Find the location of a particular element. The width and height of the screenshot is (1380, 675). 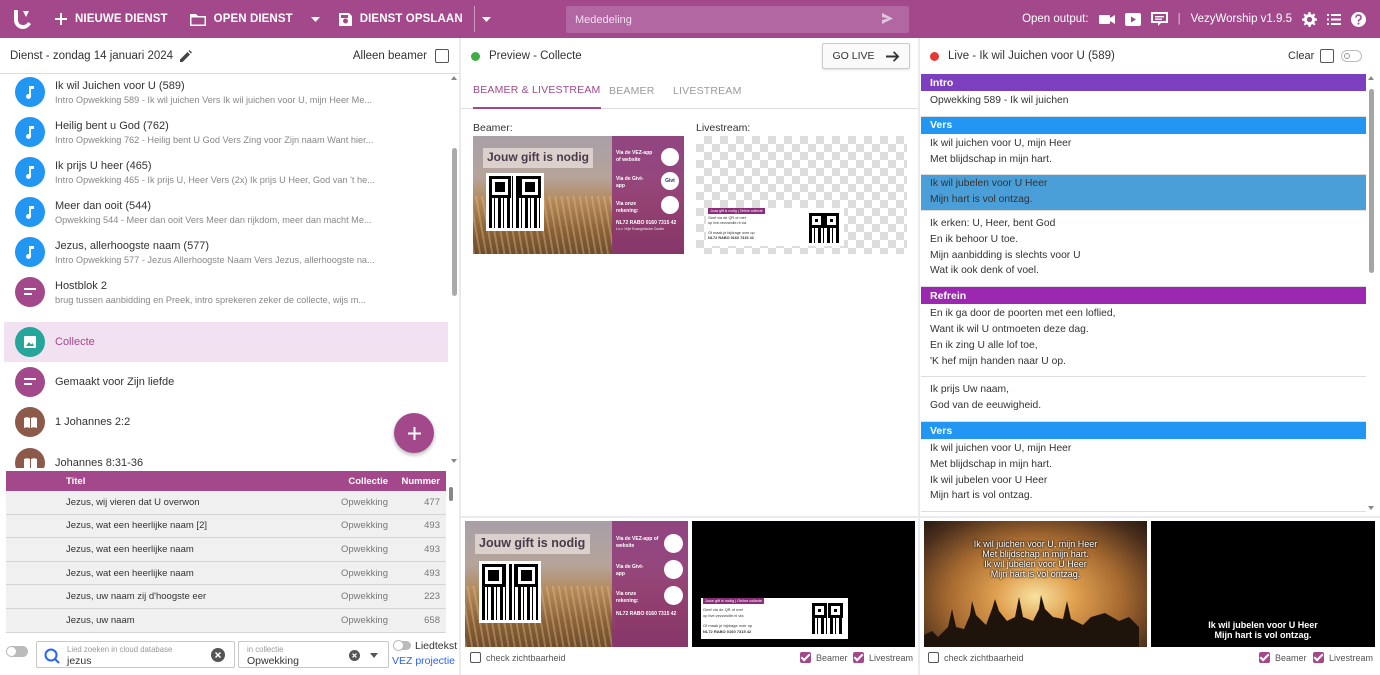

toggle-knob is located at coordinates (11, 651).